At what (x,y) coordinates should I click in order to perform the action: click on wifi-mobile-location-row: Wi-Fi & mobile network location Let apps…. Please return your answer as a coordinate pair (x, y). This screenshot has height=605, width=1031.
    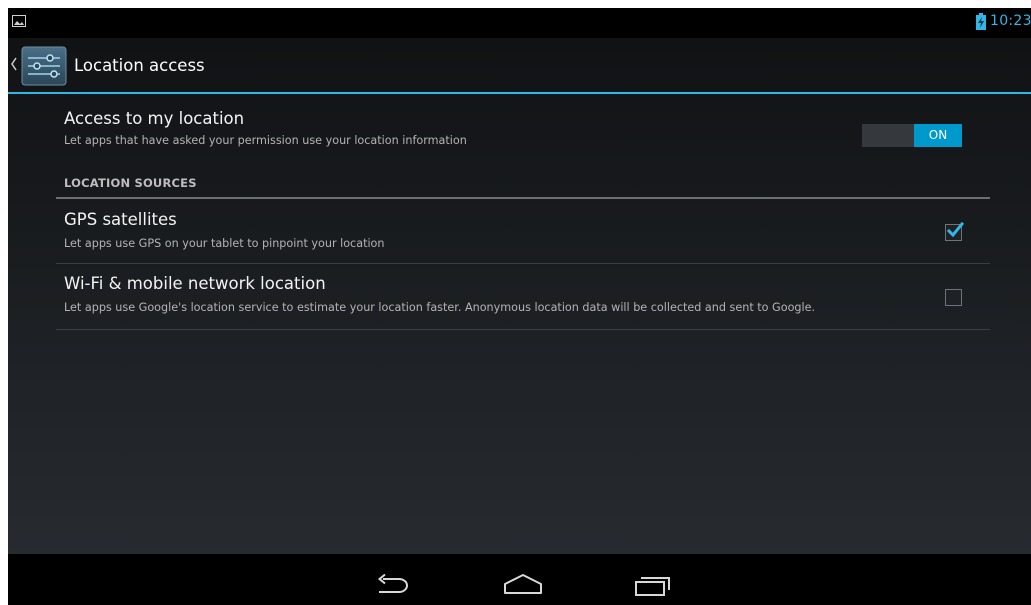
    Looking at the image, I should click on (523, 298).